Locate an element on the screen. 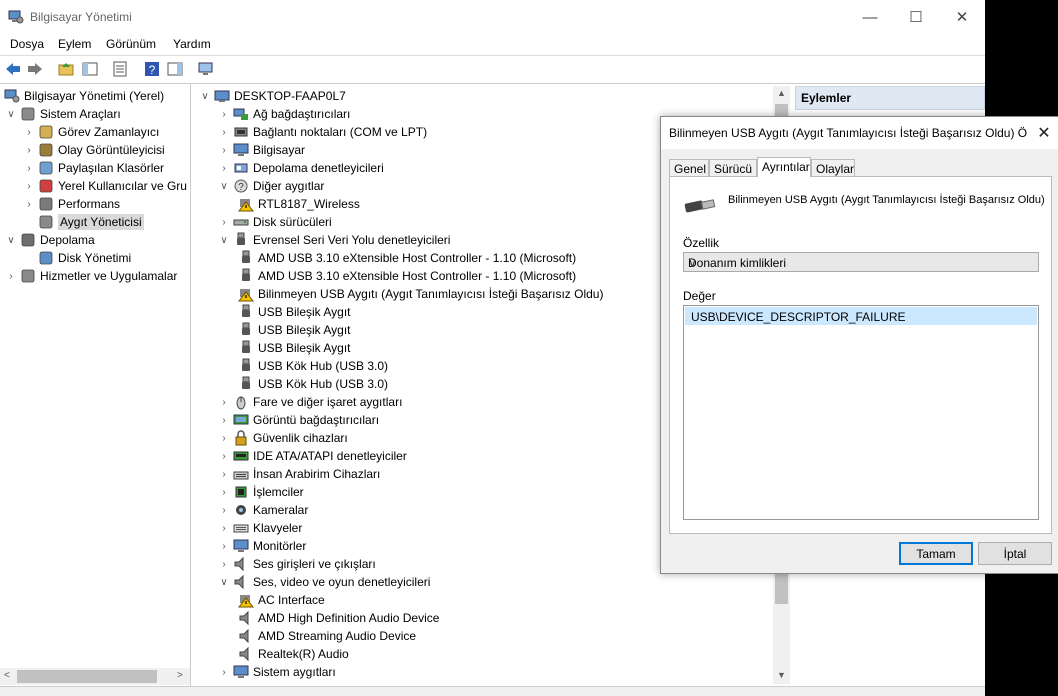  tree-item: › Performans is located at coordinates (72, 204).